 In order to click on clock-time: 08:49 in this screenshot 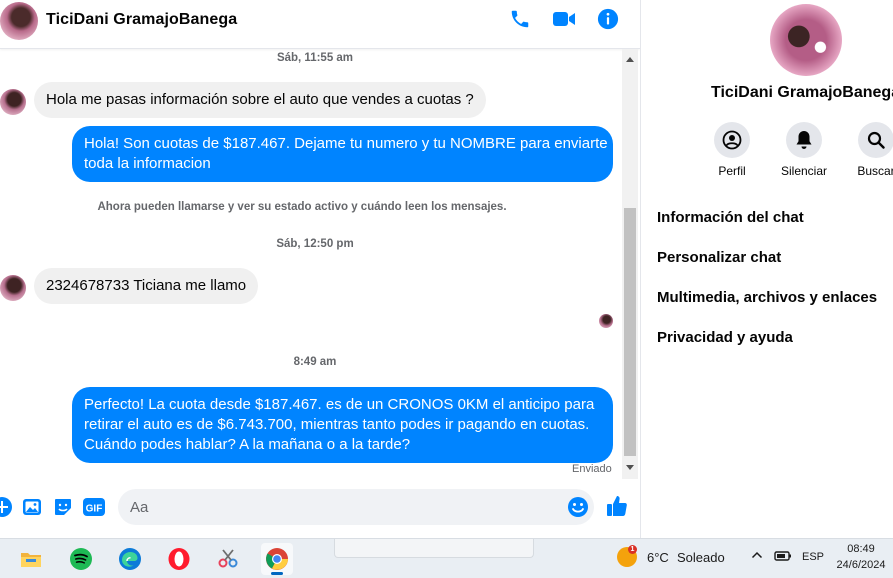, I will do `click(861, 549)`.